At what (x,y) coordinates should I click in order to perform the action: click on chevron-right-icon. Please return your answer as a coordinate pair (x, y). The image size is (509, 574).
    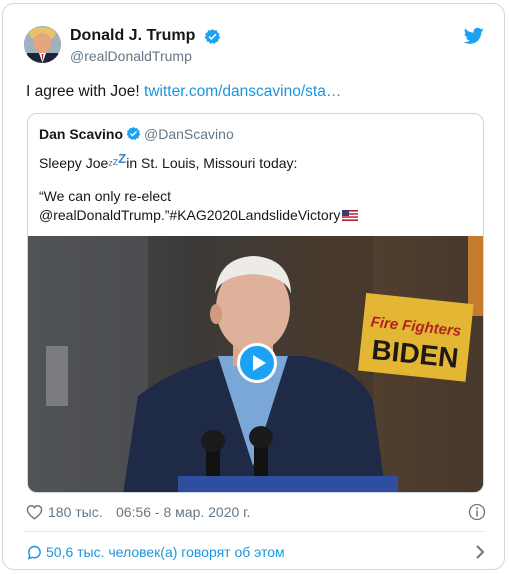
    Looking at the image, I should click on (480, 552).